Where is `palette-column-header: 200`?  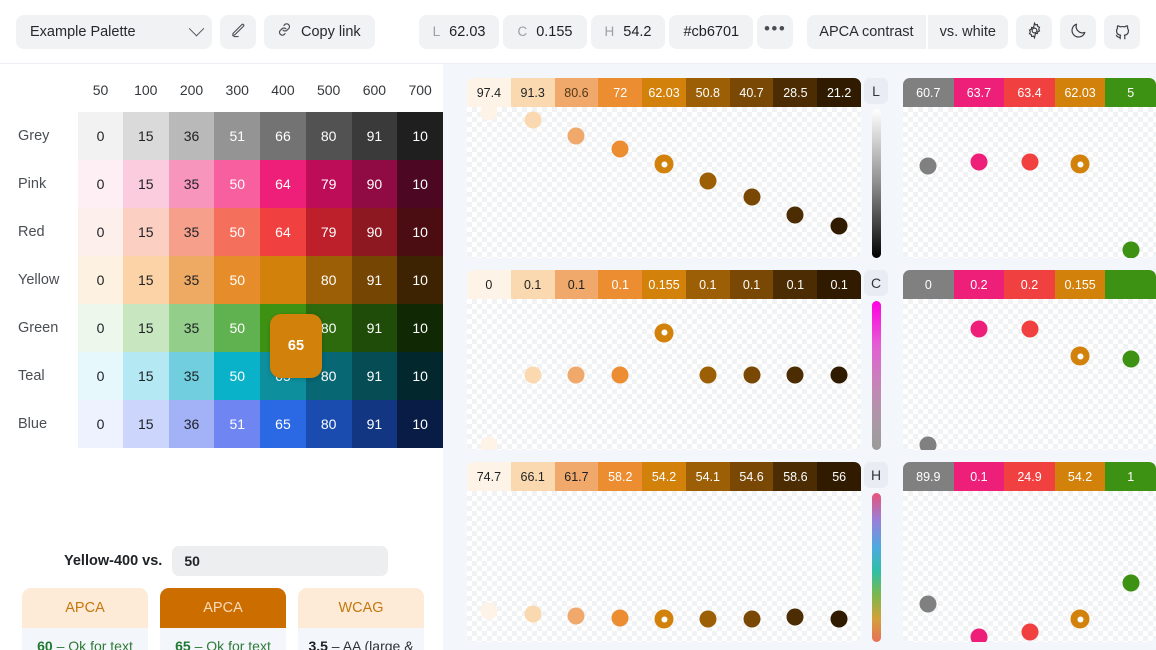
palette-column-header: 200 is located at coordinates (192, 90).